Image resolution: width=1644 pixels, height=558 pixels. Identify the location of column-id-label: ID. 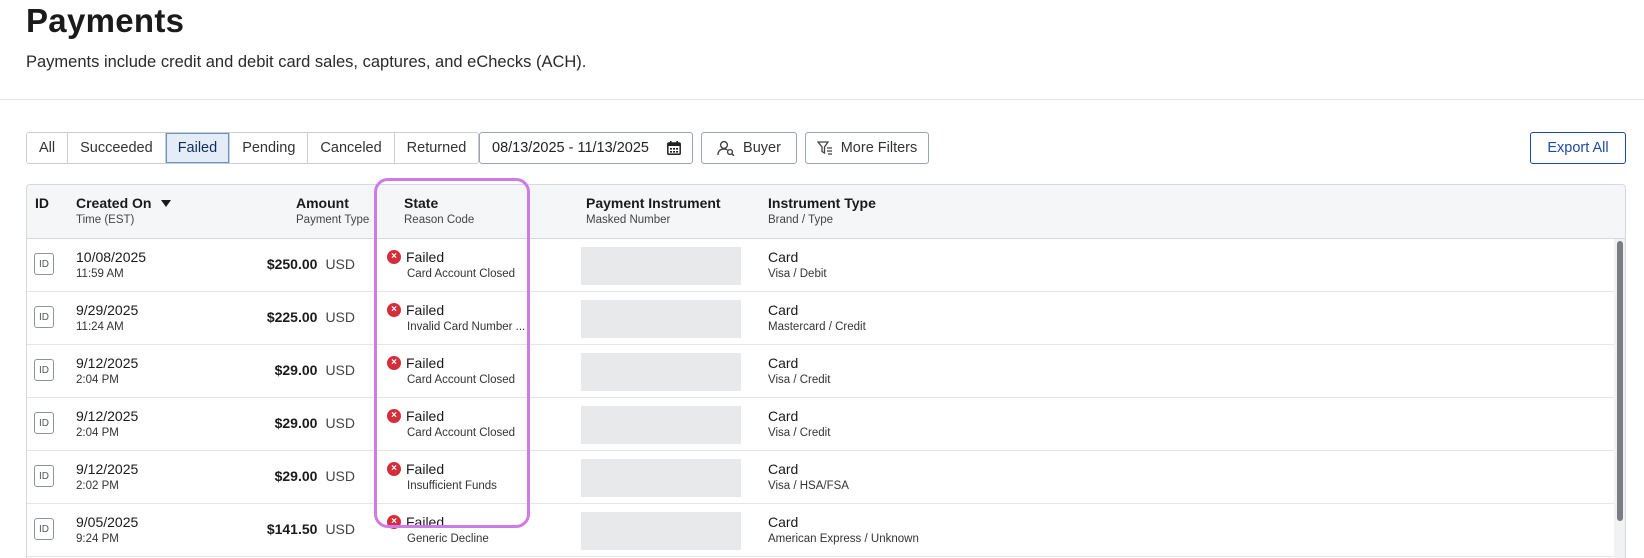
(42, 203).